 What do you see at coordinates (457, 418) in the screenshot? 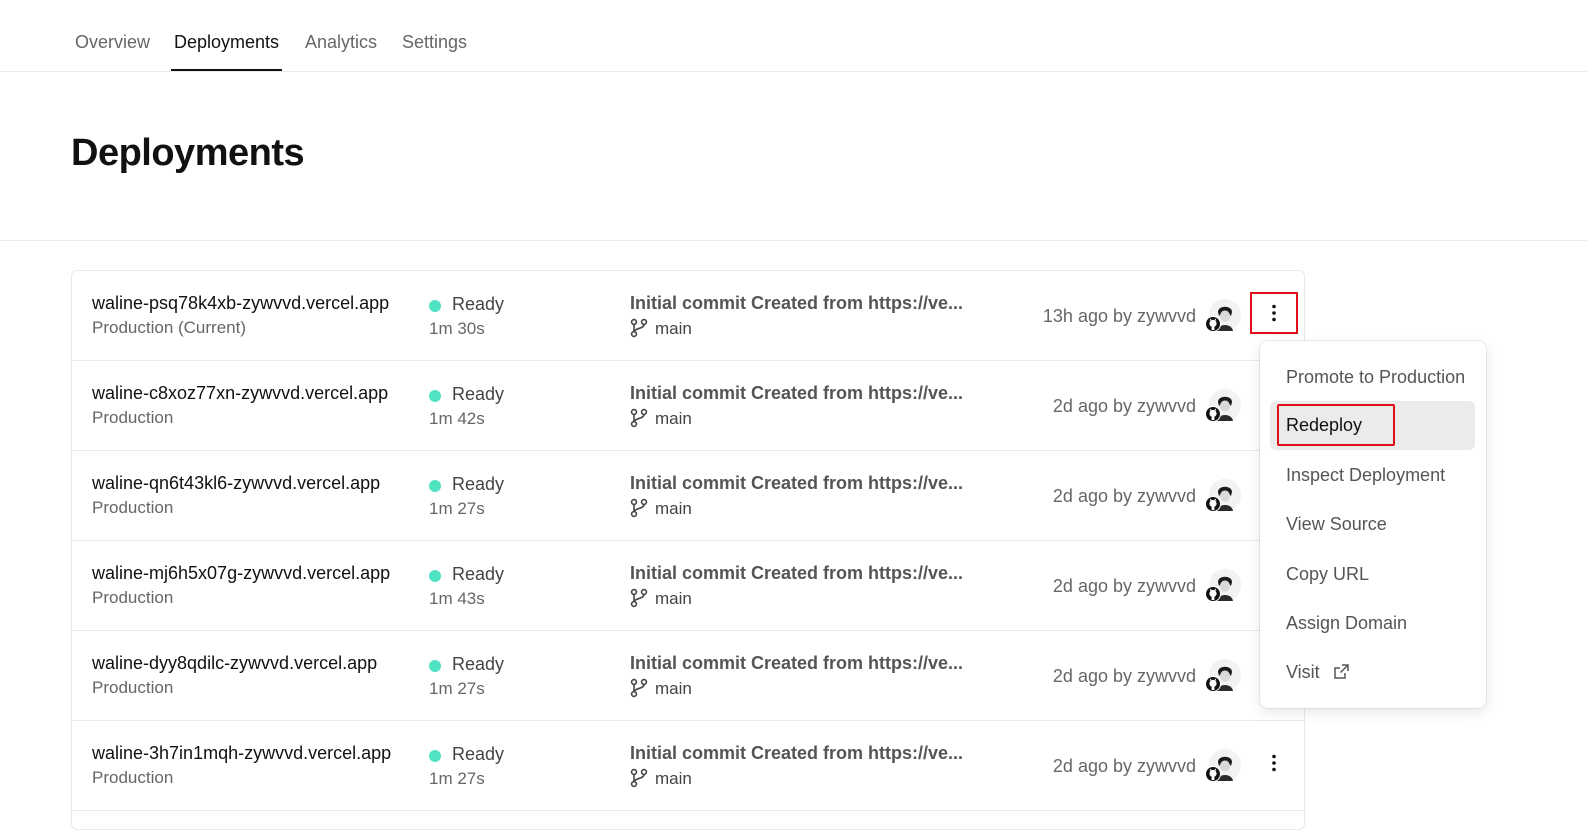
I see `deployment-duration: 1m 42s` at bounding box center [457, 418].